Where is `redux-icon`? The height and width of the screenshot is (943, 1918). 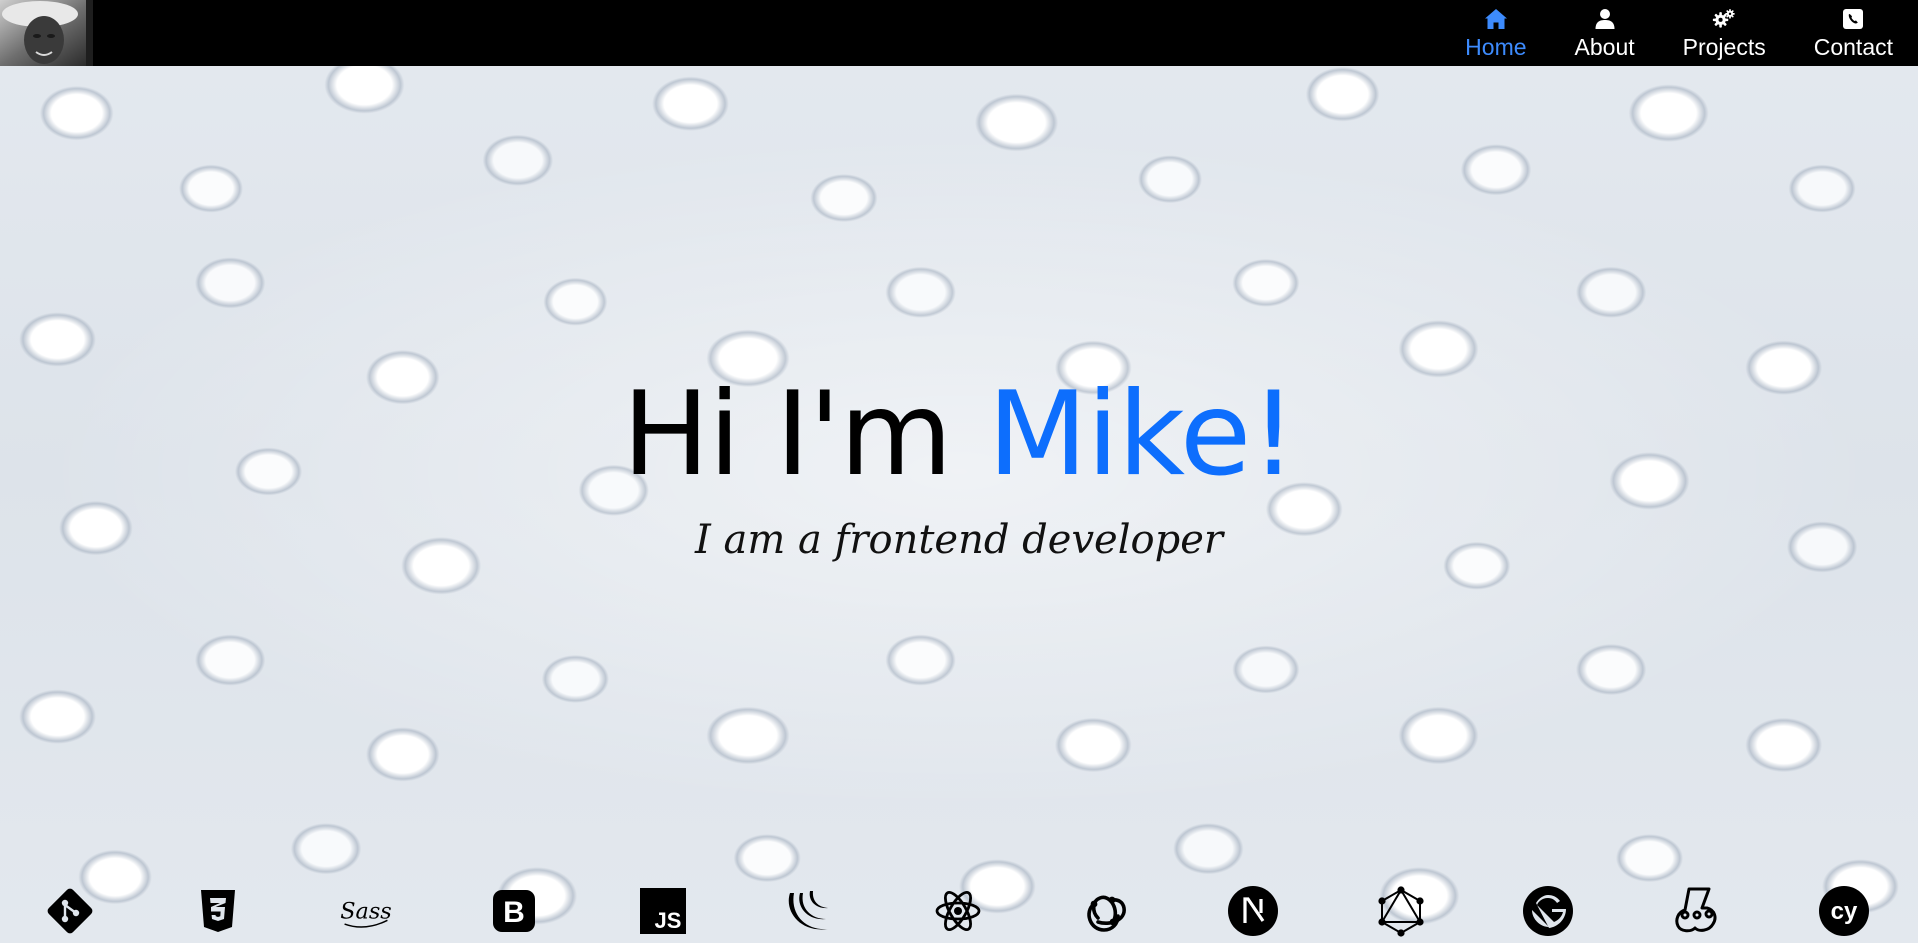
redux-icon is located at coordinates (1106, 911).